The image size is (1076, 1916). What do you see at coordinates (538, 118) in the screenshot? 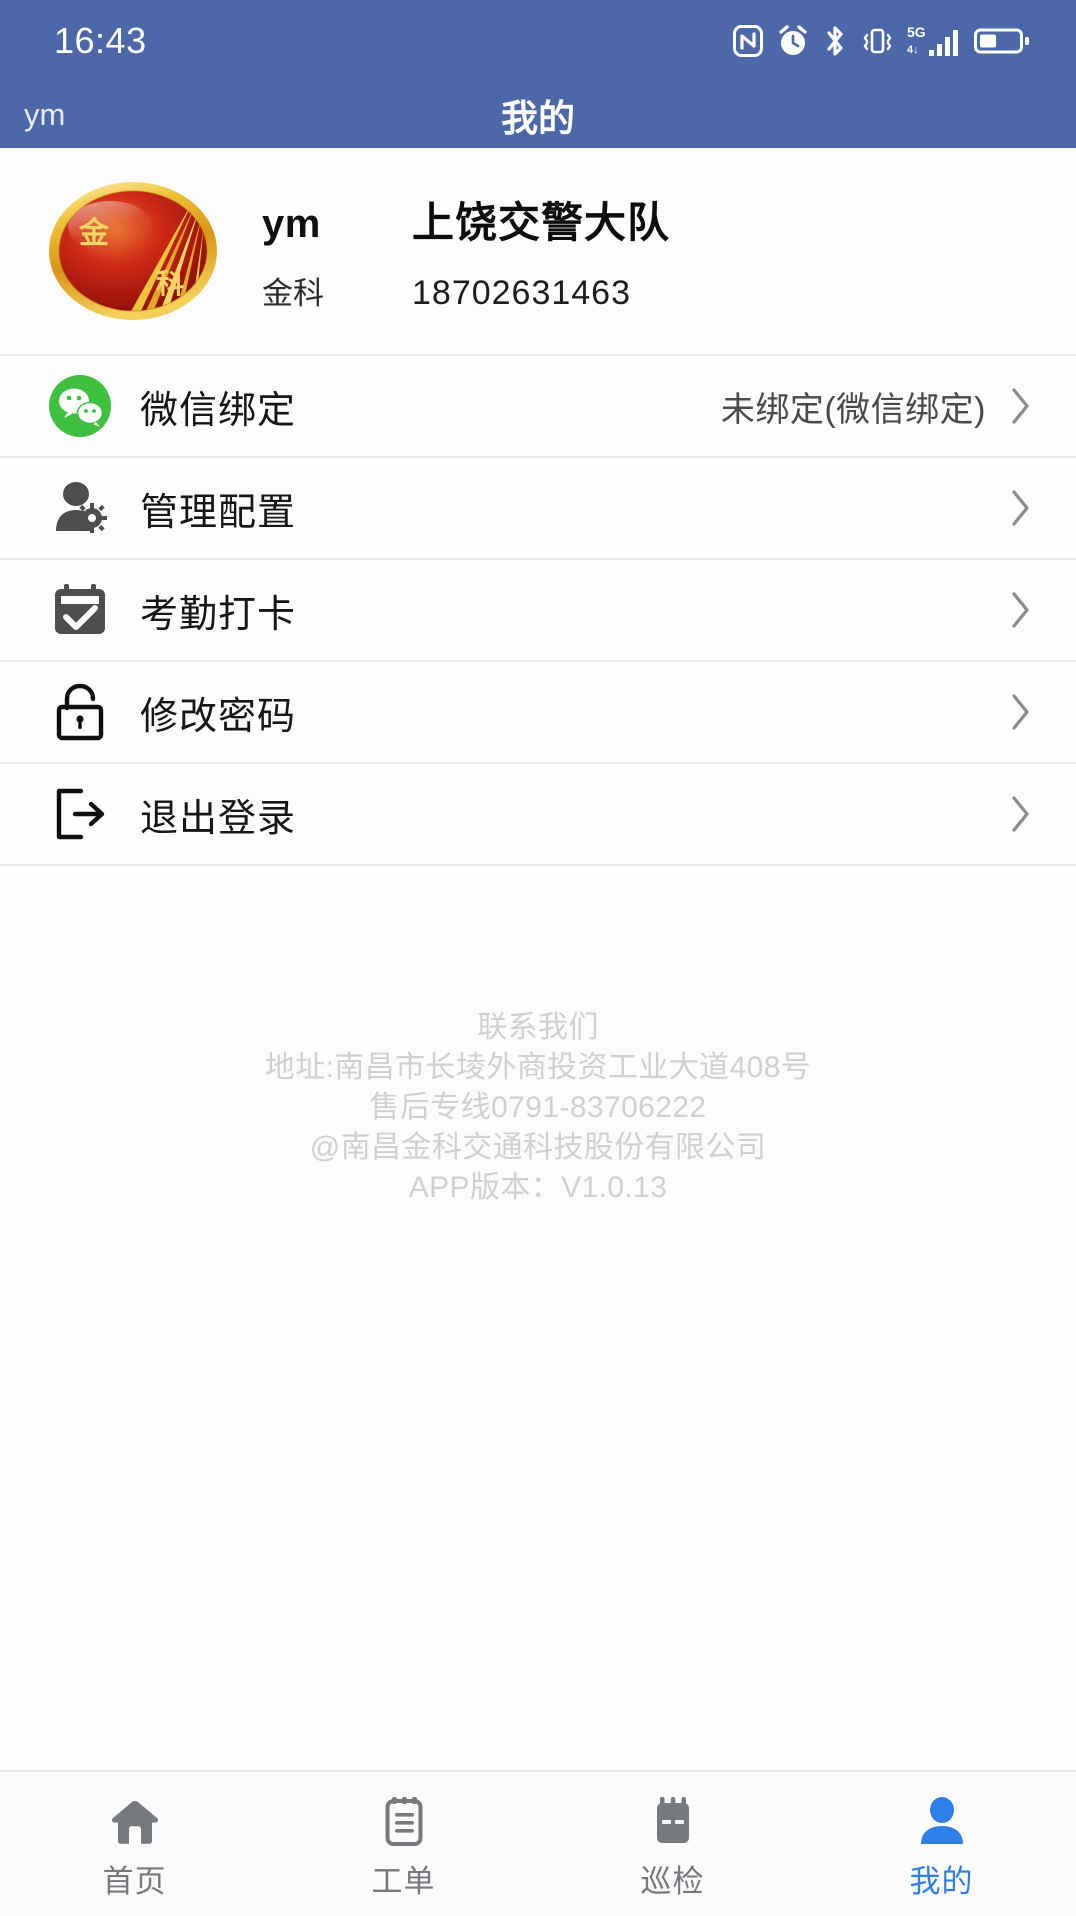
I see `page-title: 我的` at bounding box center [538, 118].